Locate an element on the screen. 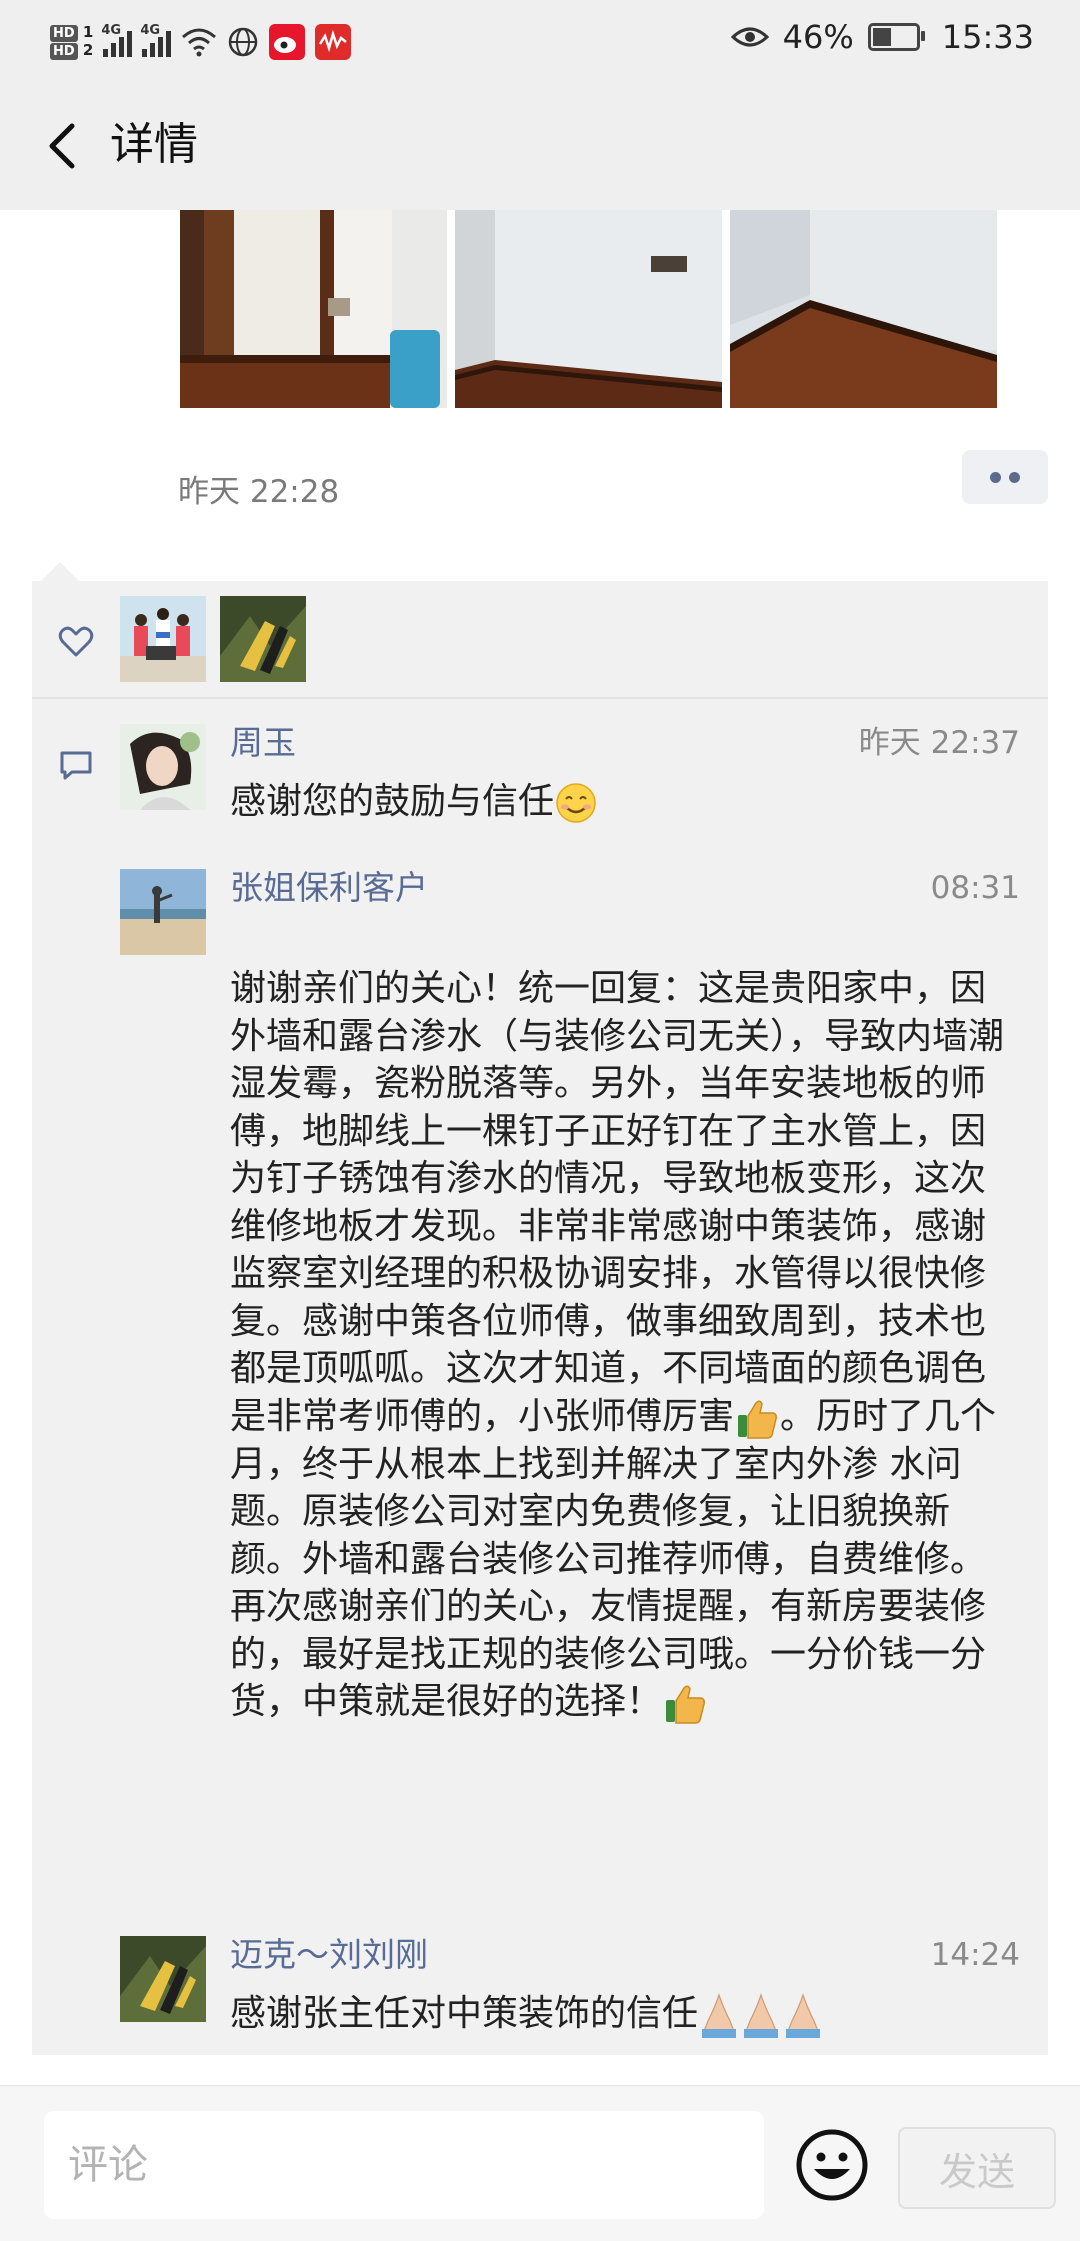  more-actions-button is located at coordinates (1005, 477).